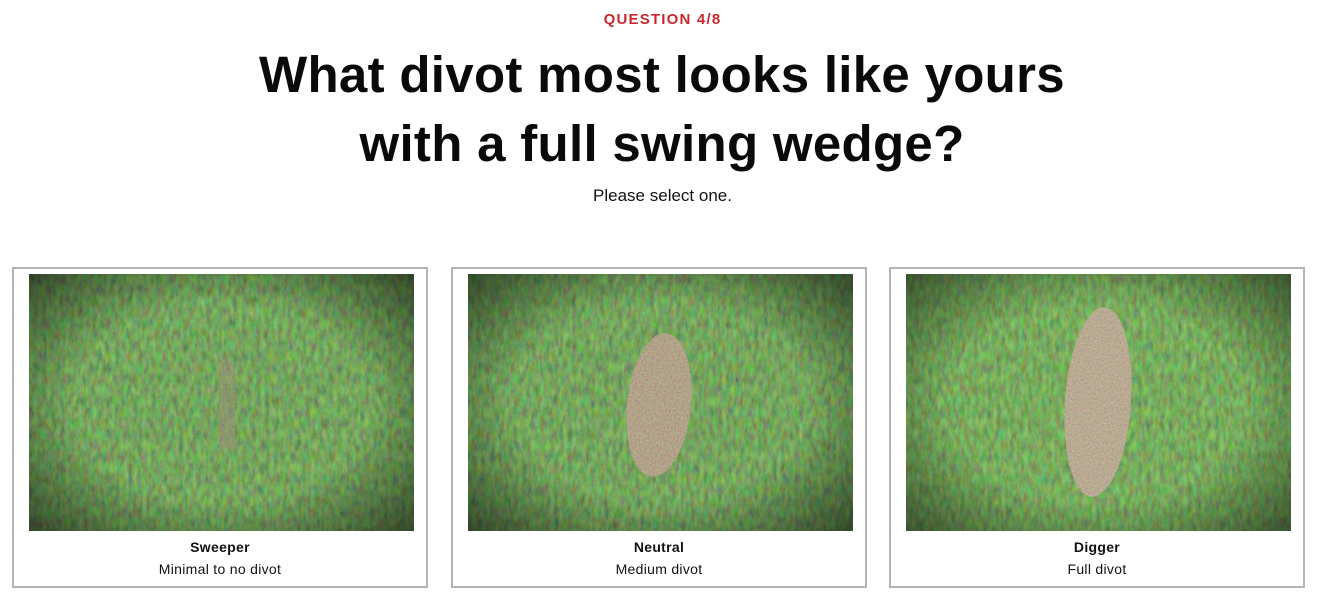  What do you see at coordinates (1097, 569) in the screenshot?
I see `option-description: Full divot` at bounding box center [1097, 569].